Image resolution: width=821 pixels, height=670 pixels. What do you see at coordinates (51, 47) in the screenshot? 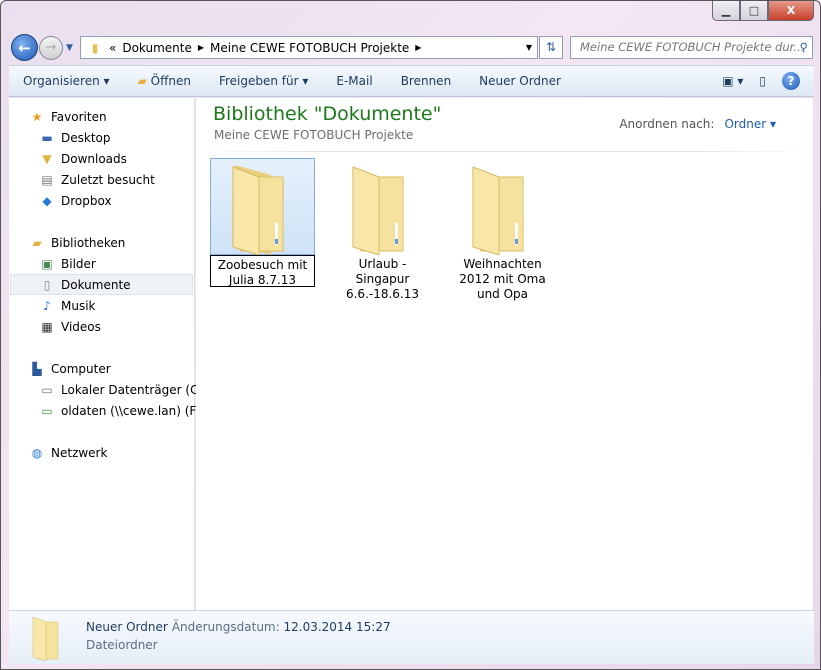
I see `forward-button: →` at bounding box center [51, 47].